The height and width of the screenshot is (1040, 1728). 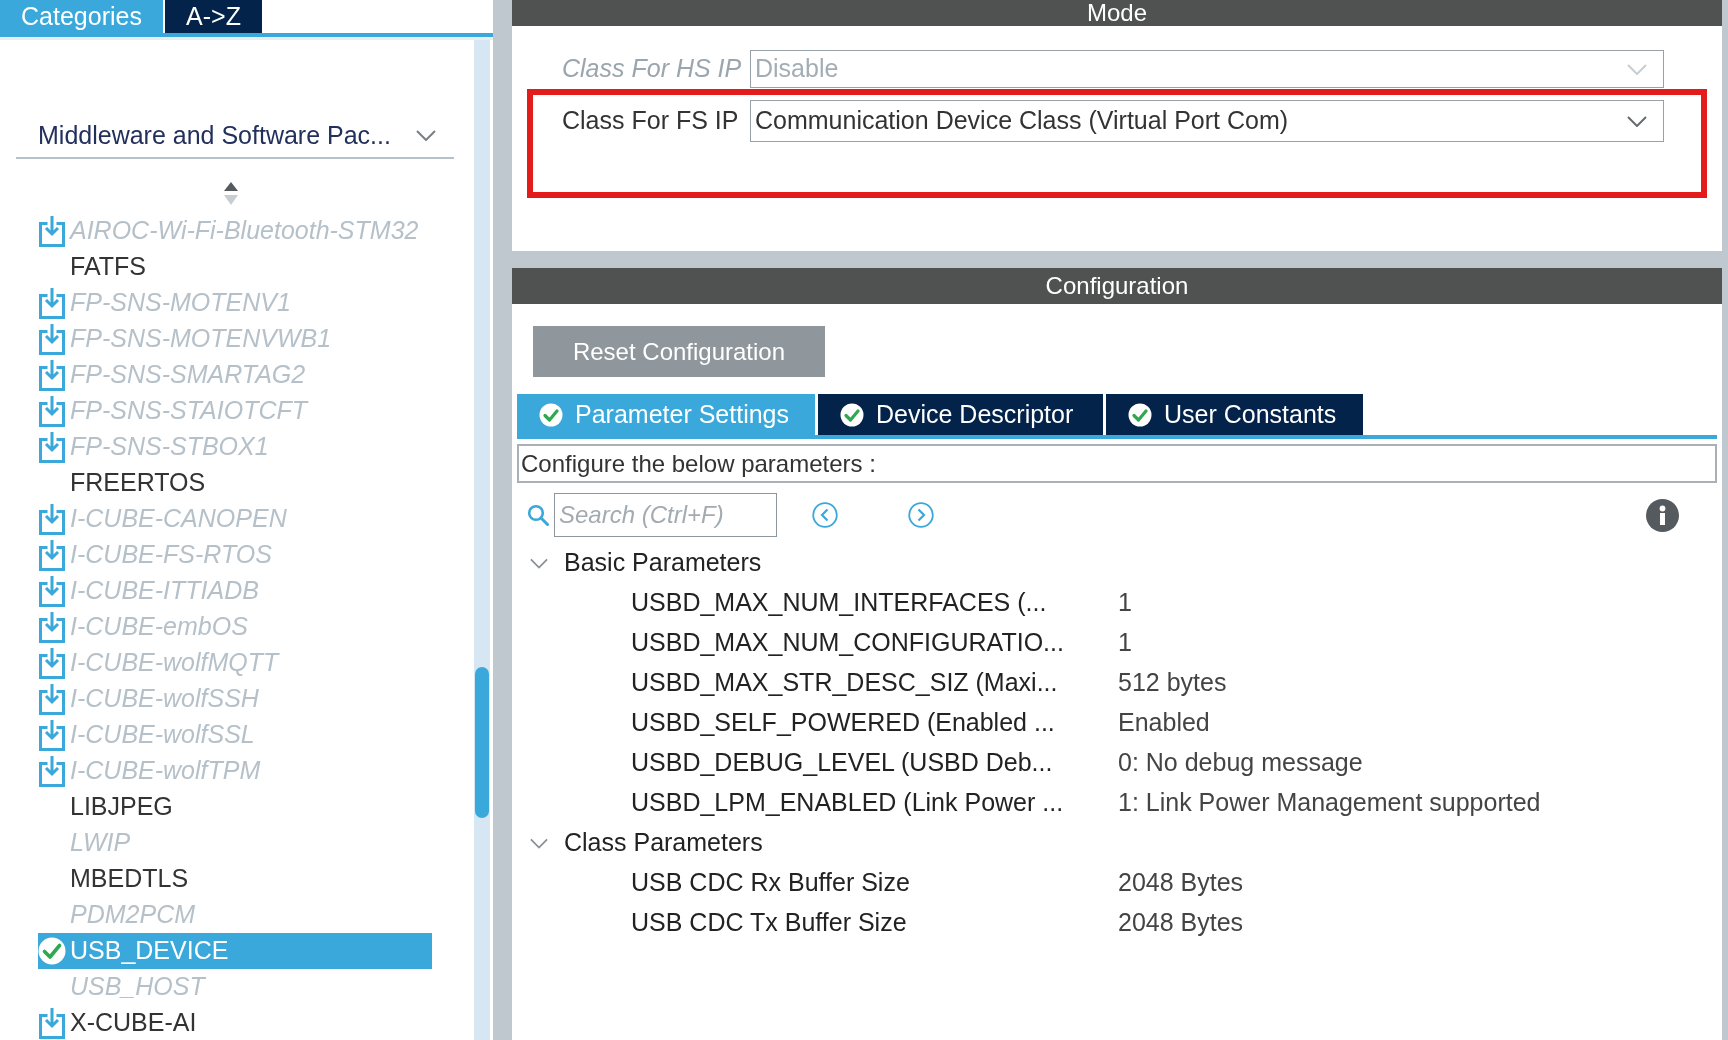 What do you see at coordinates (235, 663) in the screenshot?
I see `sidebar-item: I-CUBE-wolfMQTT` at bounding box center [235, 663].